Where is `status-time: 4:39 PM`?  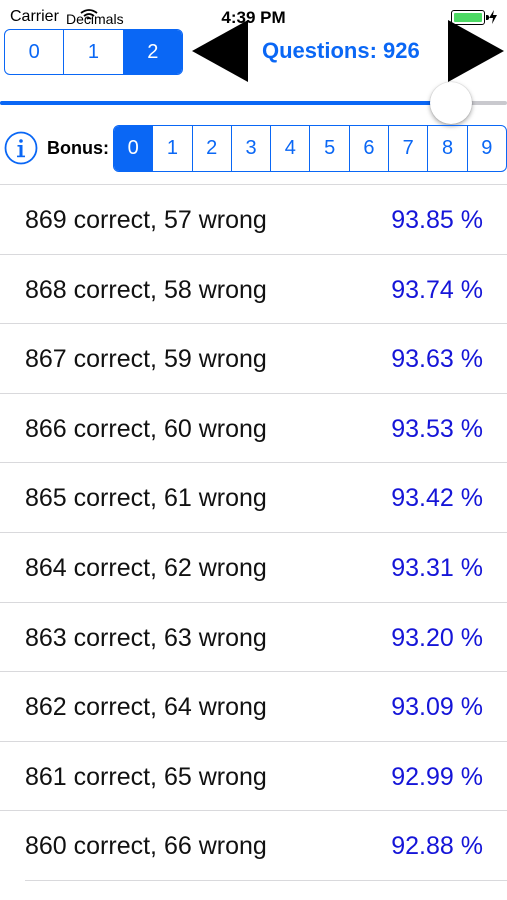 status-time: 4:39 PM is located at coordinates (253, 17).